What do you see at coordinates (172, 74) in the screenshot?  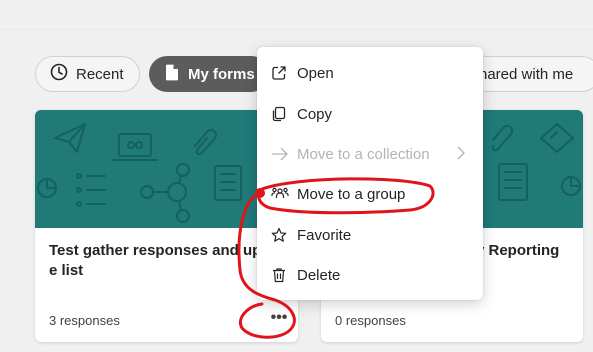 I see `document-icon` at bounding box center [172, 74].